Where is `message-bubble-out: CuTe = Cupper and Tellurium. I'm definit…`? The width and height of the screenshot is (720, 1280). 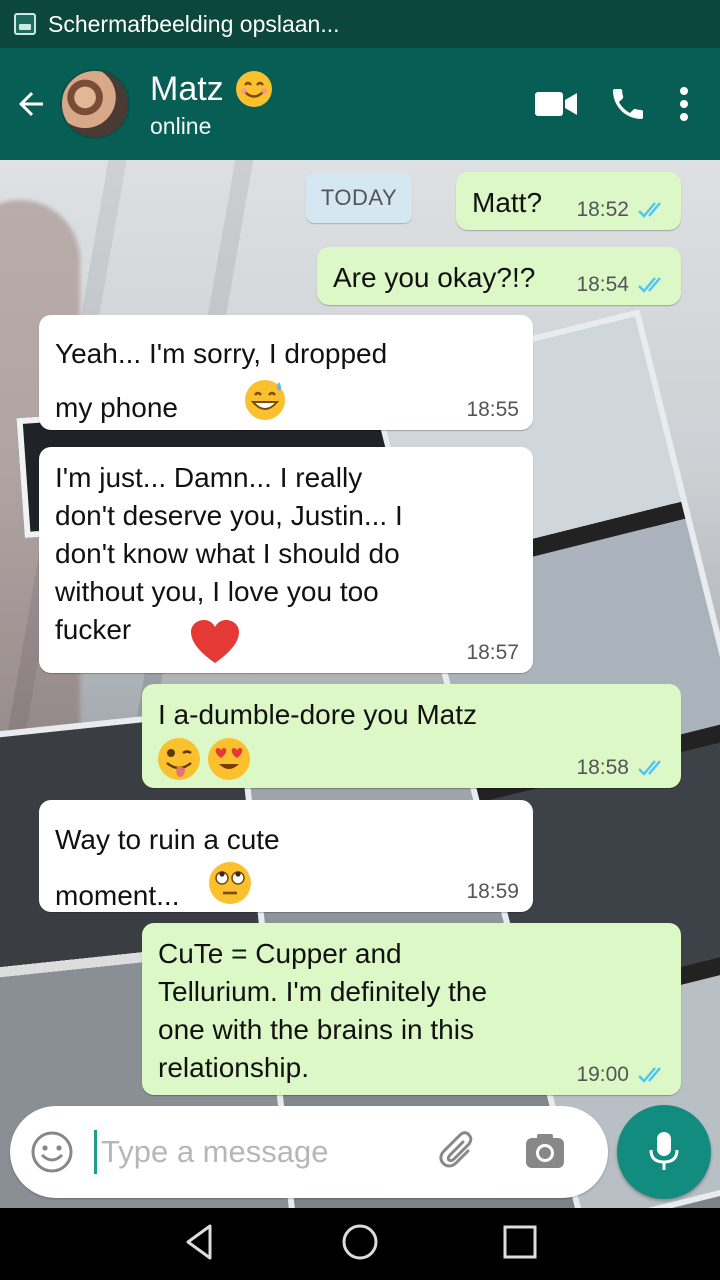
message-bubble-out: CuTe = Cupper and Tellurium. I'm definit… is located at coordinates (411, 1009).